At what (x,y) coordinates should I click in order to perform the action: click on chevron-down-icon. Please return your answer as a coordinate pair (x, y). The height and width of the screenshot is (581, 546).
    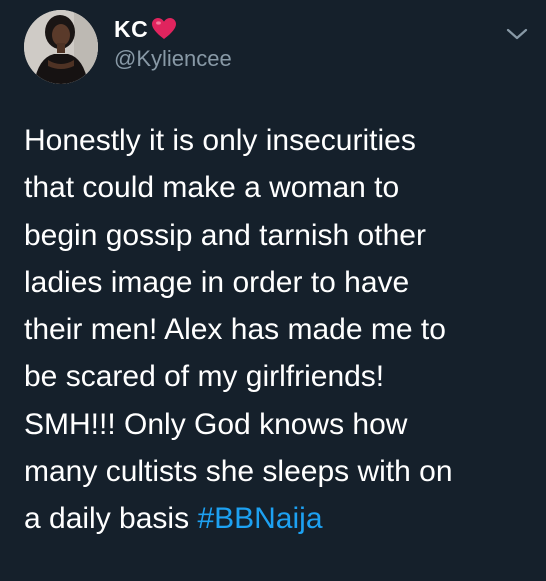
    Looking at the image, I should click on (517, 34).